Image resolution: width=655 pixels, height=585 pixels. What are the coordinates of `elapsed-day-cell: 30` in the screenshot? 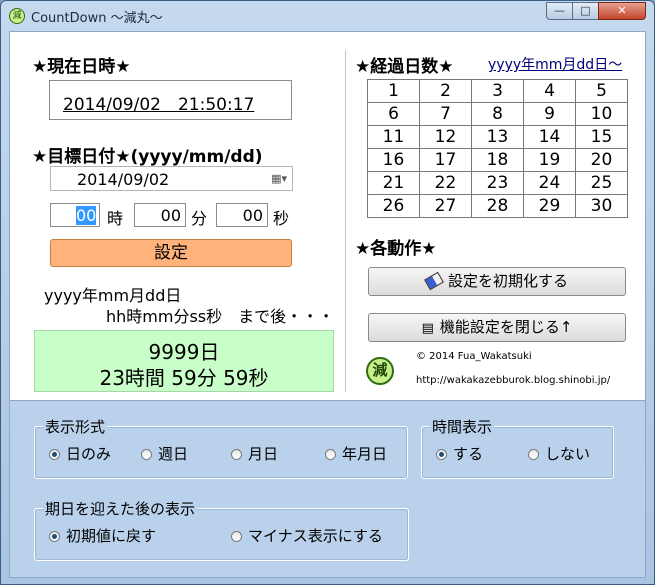 It's located at (601, 206).